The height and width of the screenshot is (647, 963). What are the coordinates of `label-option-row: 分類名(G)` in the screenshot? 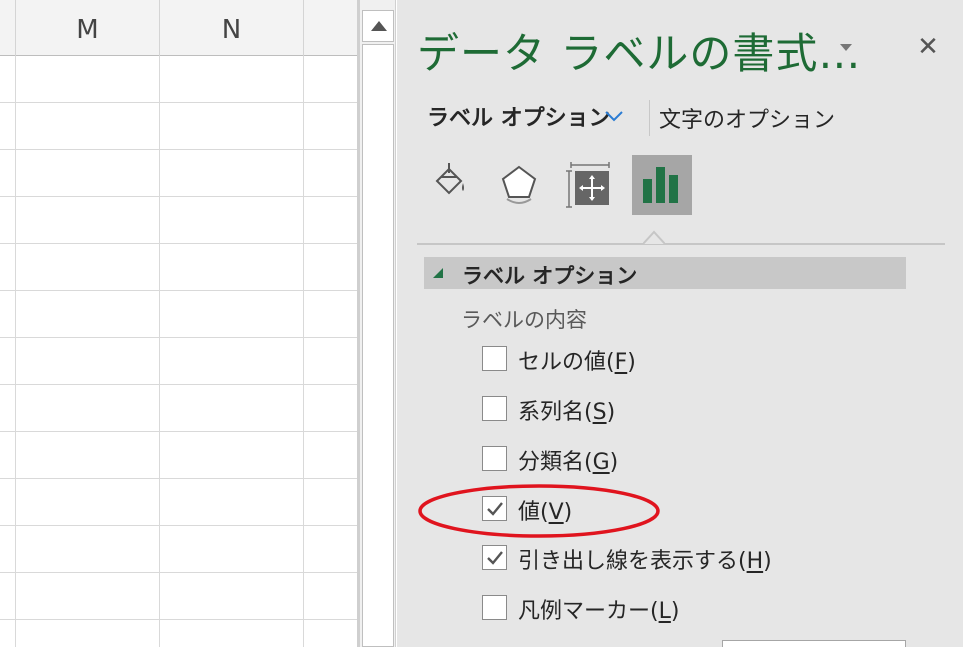 It's located at (682, 460).